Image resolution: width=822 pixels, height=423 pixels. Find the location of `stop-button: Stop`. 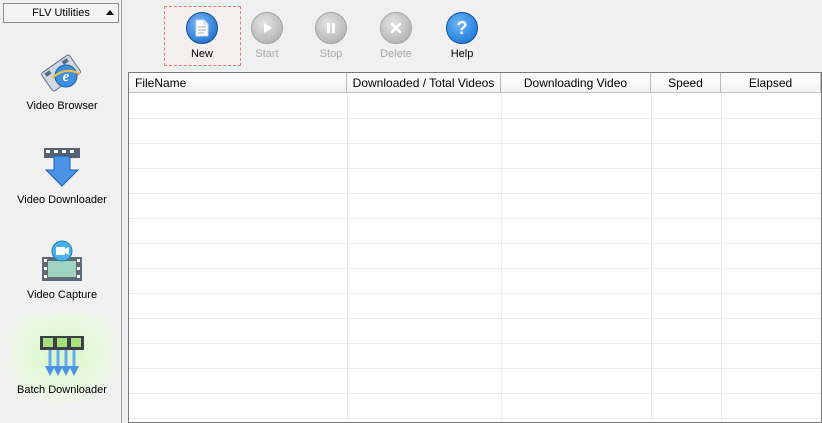

stop-button: Stop is located at coordinates (331, 38).